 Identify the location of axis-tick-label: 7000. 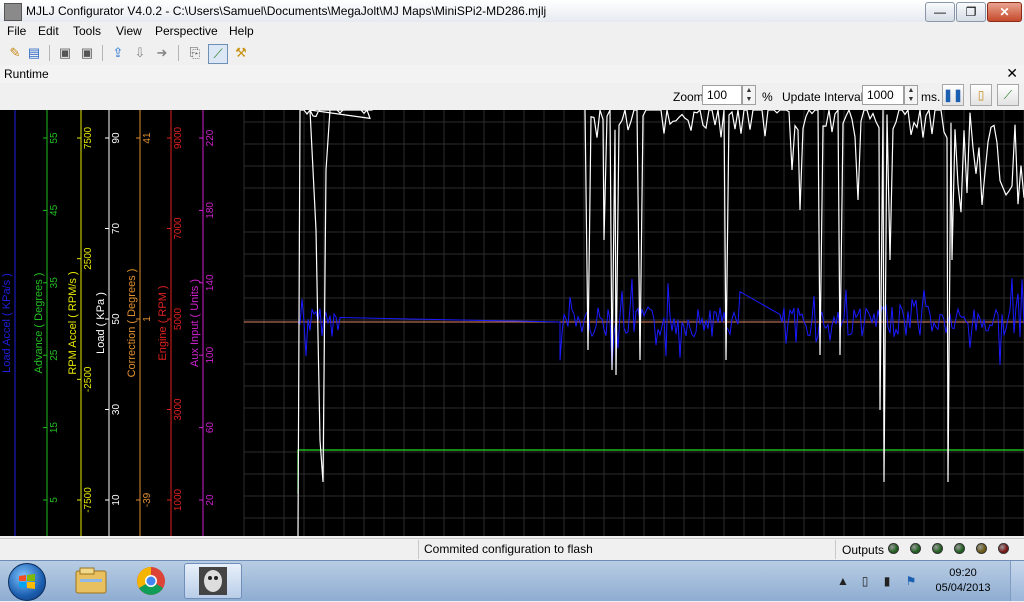
(178, 228).